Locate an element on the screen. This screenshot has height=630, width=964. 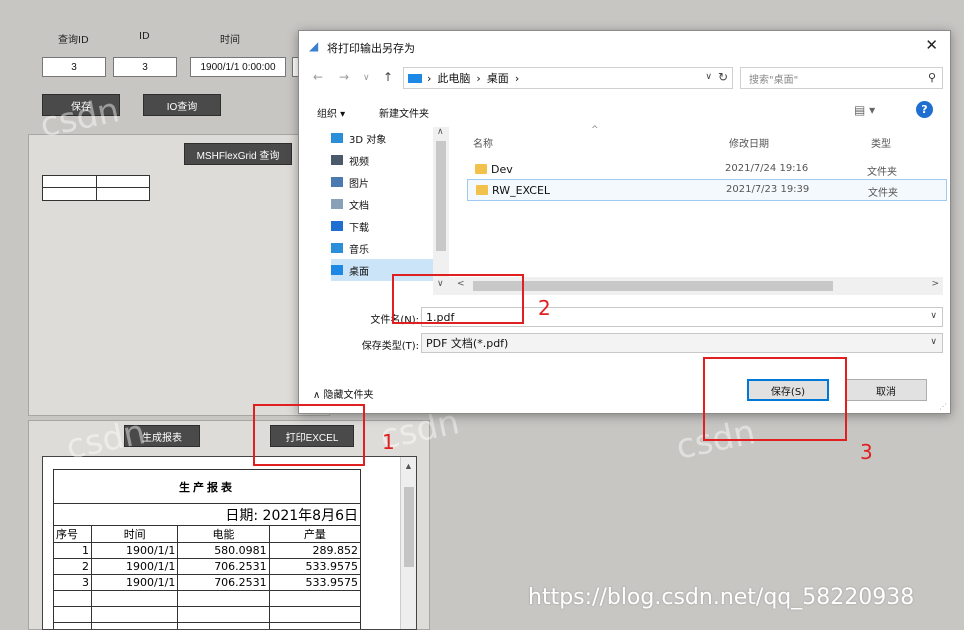
view-options-icon: ▤ ▾ is located at coordinates (864, 110).